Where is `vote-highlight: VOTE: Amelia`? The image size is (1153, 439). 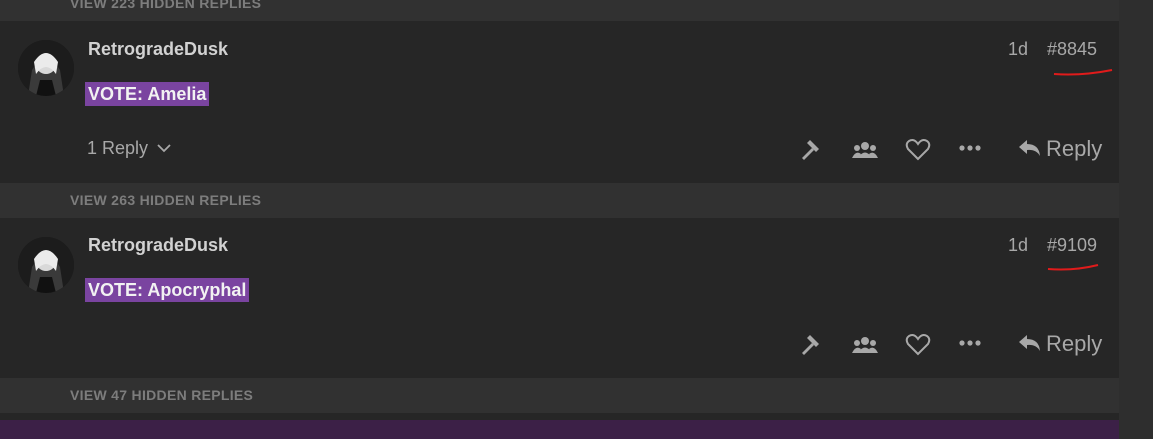 vote-highlight: VOTE: Amelia is located at coordinates (147, 94).